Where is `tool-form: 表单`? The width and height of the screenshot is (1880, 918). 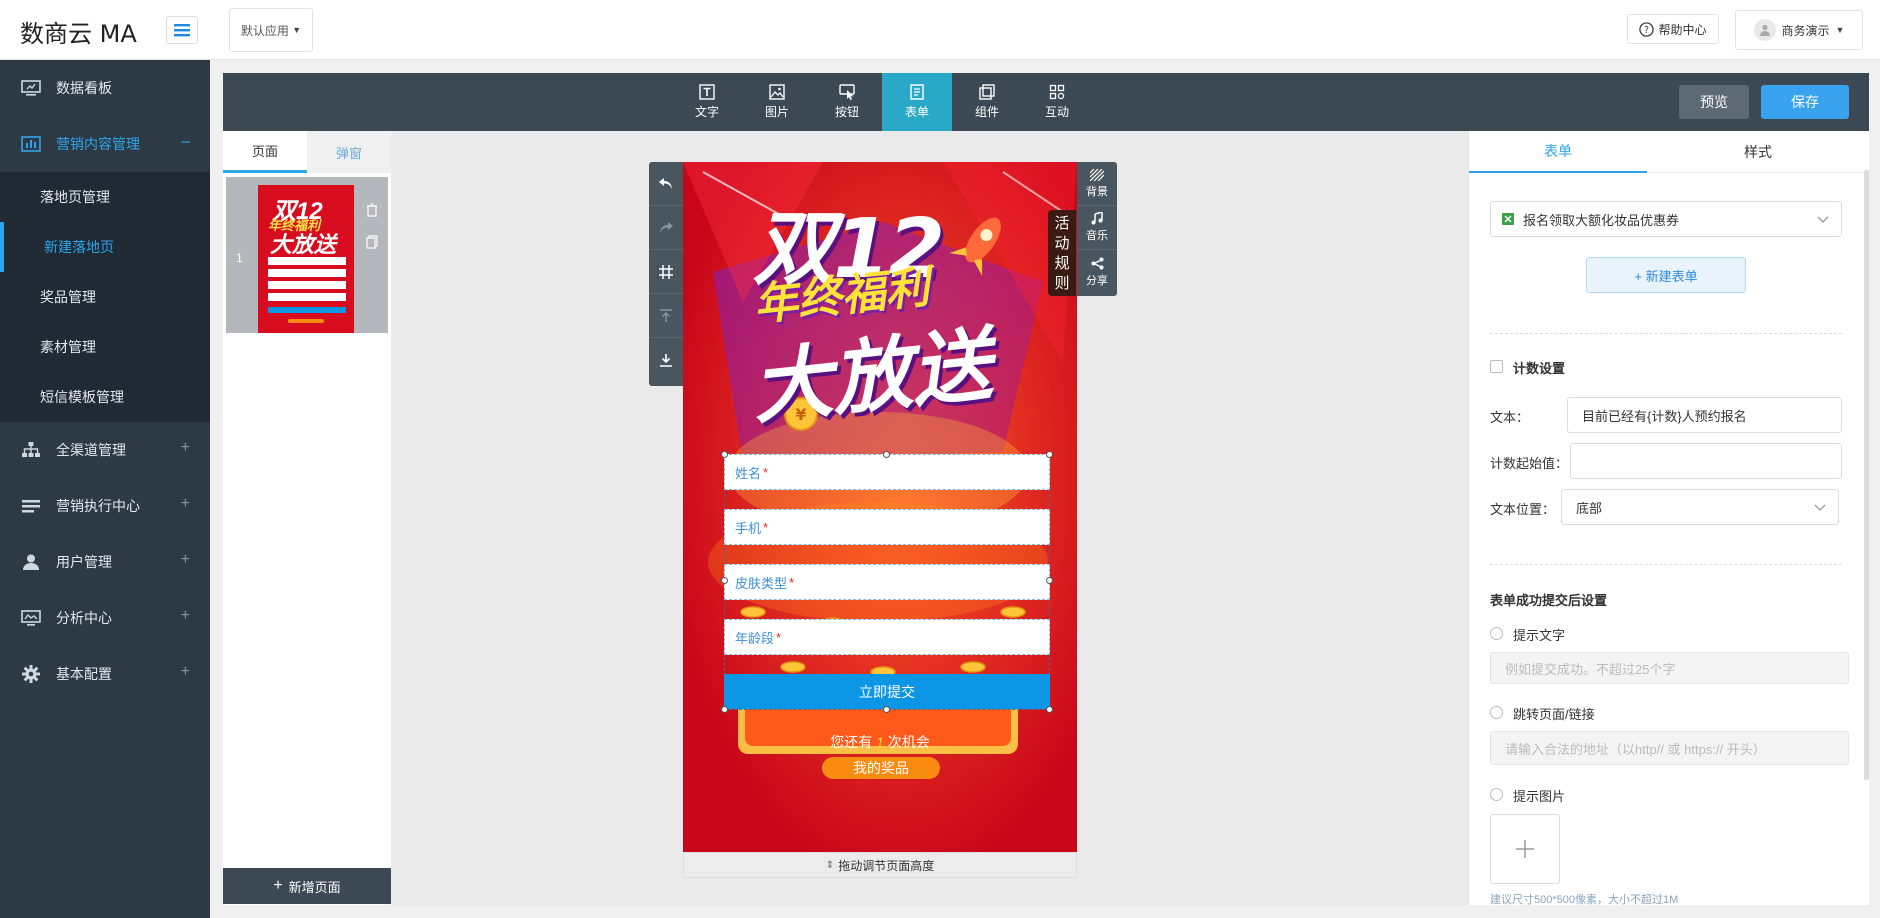 tool-form: 表单 is located at coordinates (917, 102).